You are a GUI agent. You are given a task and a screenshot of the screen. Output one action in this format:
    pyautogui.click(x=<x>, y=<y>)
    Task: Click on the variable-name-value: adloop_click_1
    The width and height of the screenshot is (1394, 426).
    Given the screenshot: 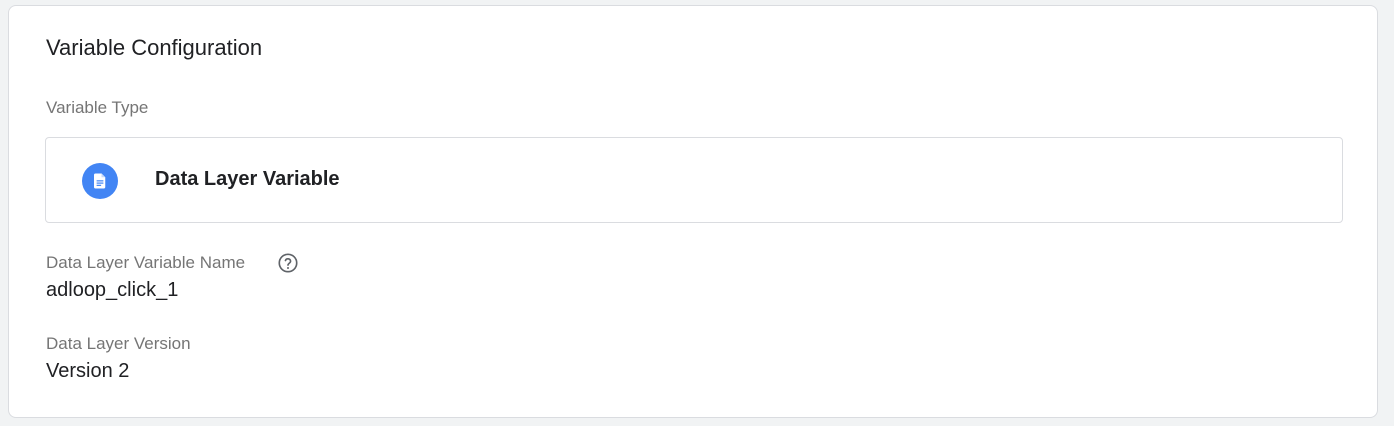 What is the action you would take?
    pyautogui.click(x=112, y=290)
    